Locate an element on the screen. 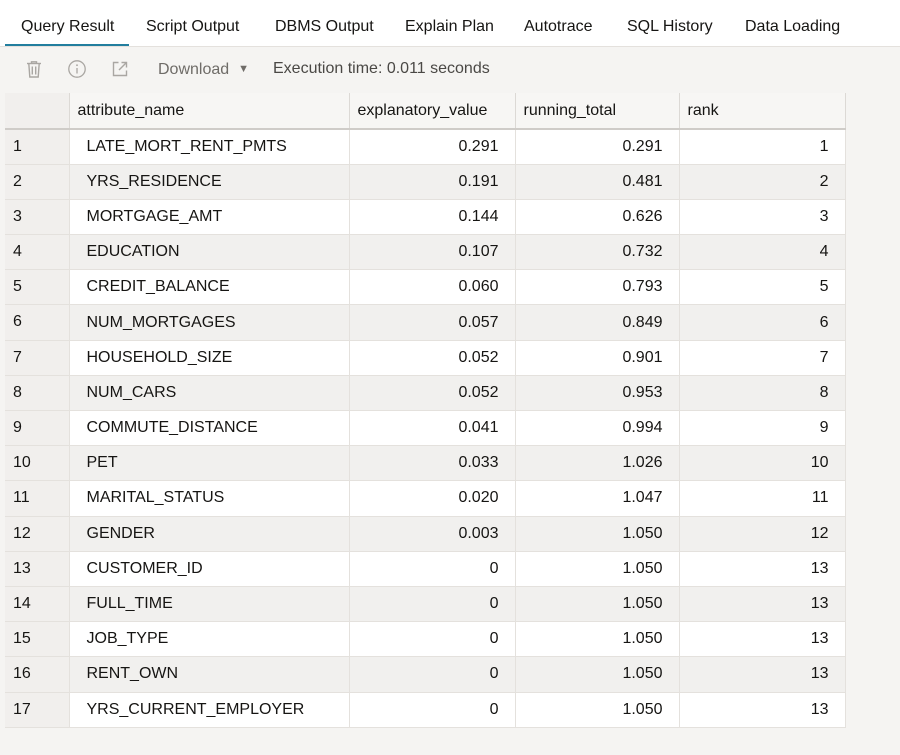 This screenshot has height=755, width=900. row-number: 16 is located at coordinates (37, 674).